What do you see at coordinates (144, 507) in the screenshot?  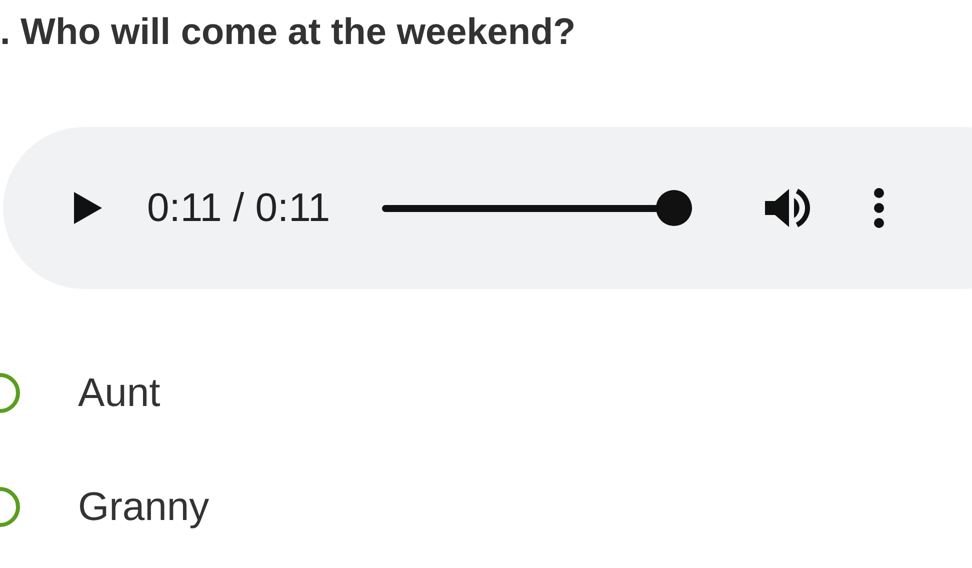 I see `option-label: Granny` at bounding box center [144, 507].